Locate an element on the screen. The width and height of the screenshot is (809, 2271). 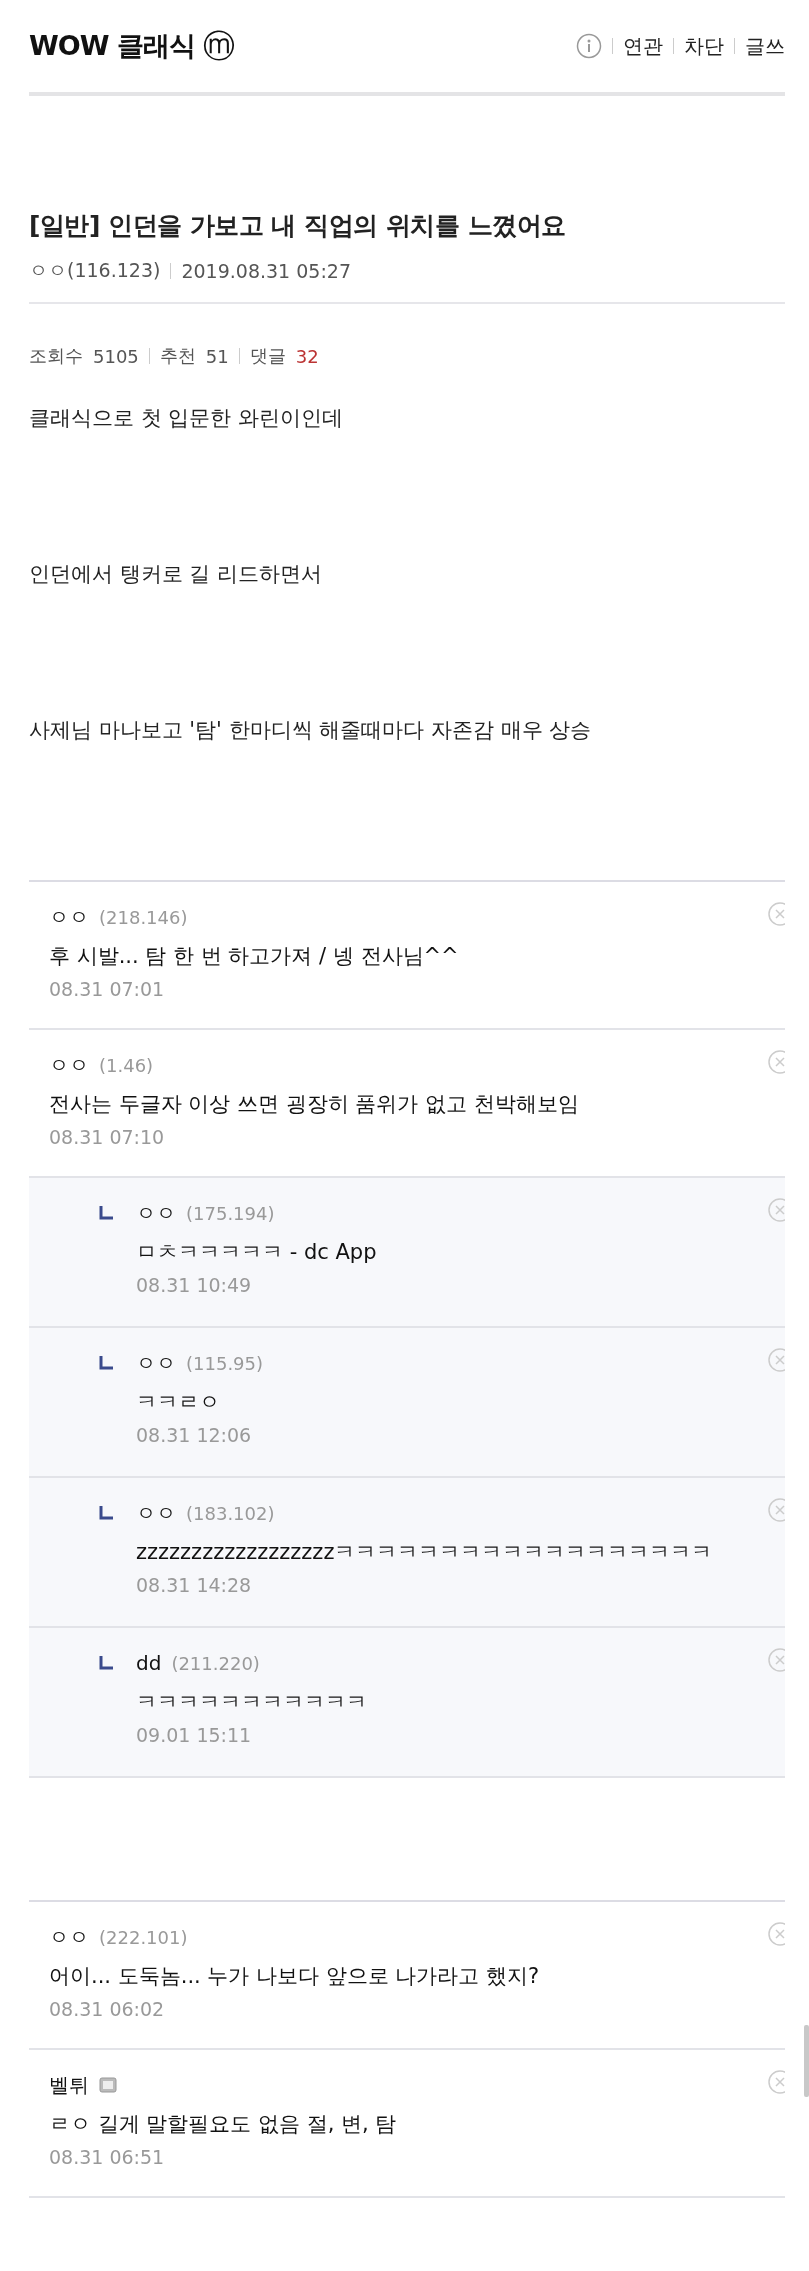
post-paragraph: 사제님 마나보고 '탐' 한마디씩 해줄때마다 자존감 매우 상승 is located at coordinates (311, 730).